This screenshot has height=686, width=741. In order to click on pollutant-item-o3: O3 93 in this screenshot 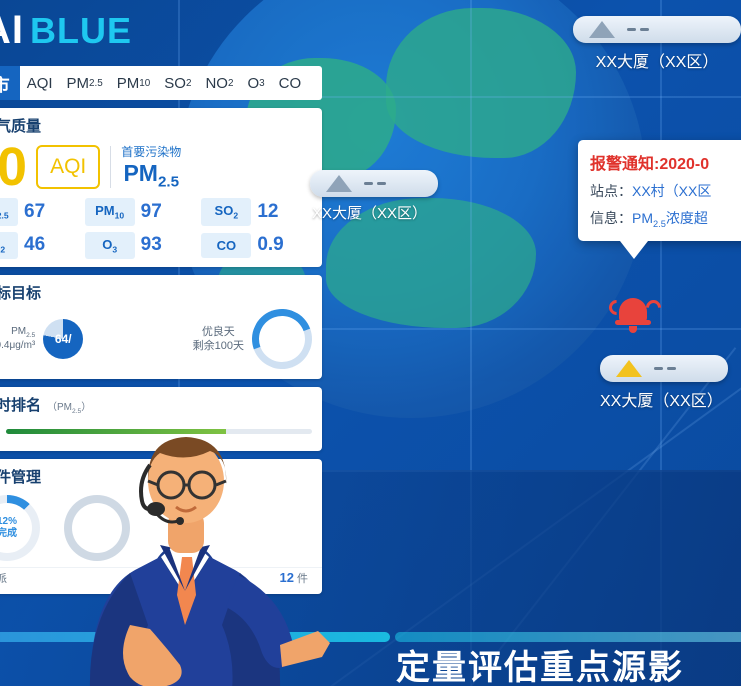, I will do `click(141, 245)`.